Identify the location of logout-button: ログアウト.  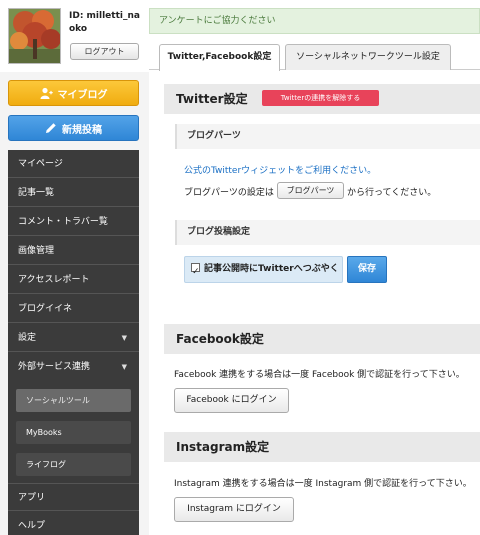
(104, 51).